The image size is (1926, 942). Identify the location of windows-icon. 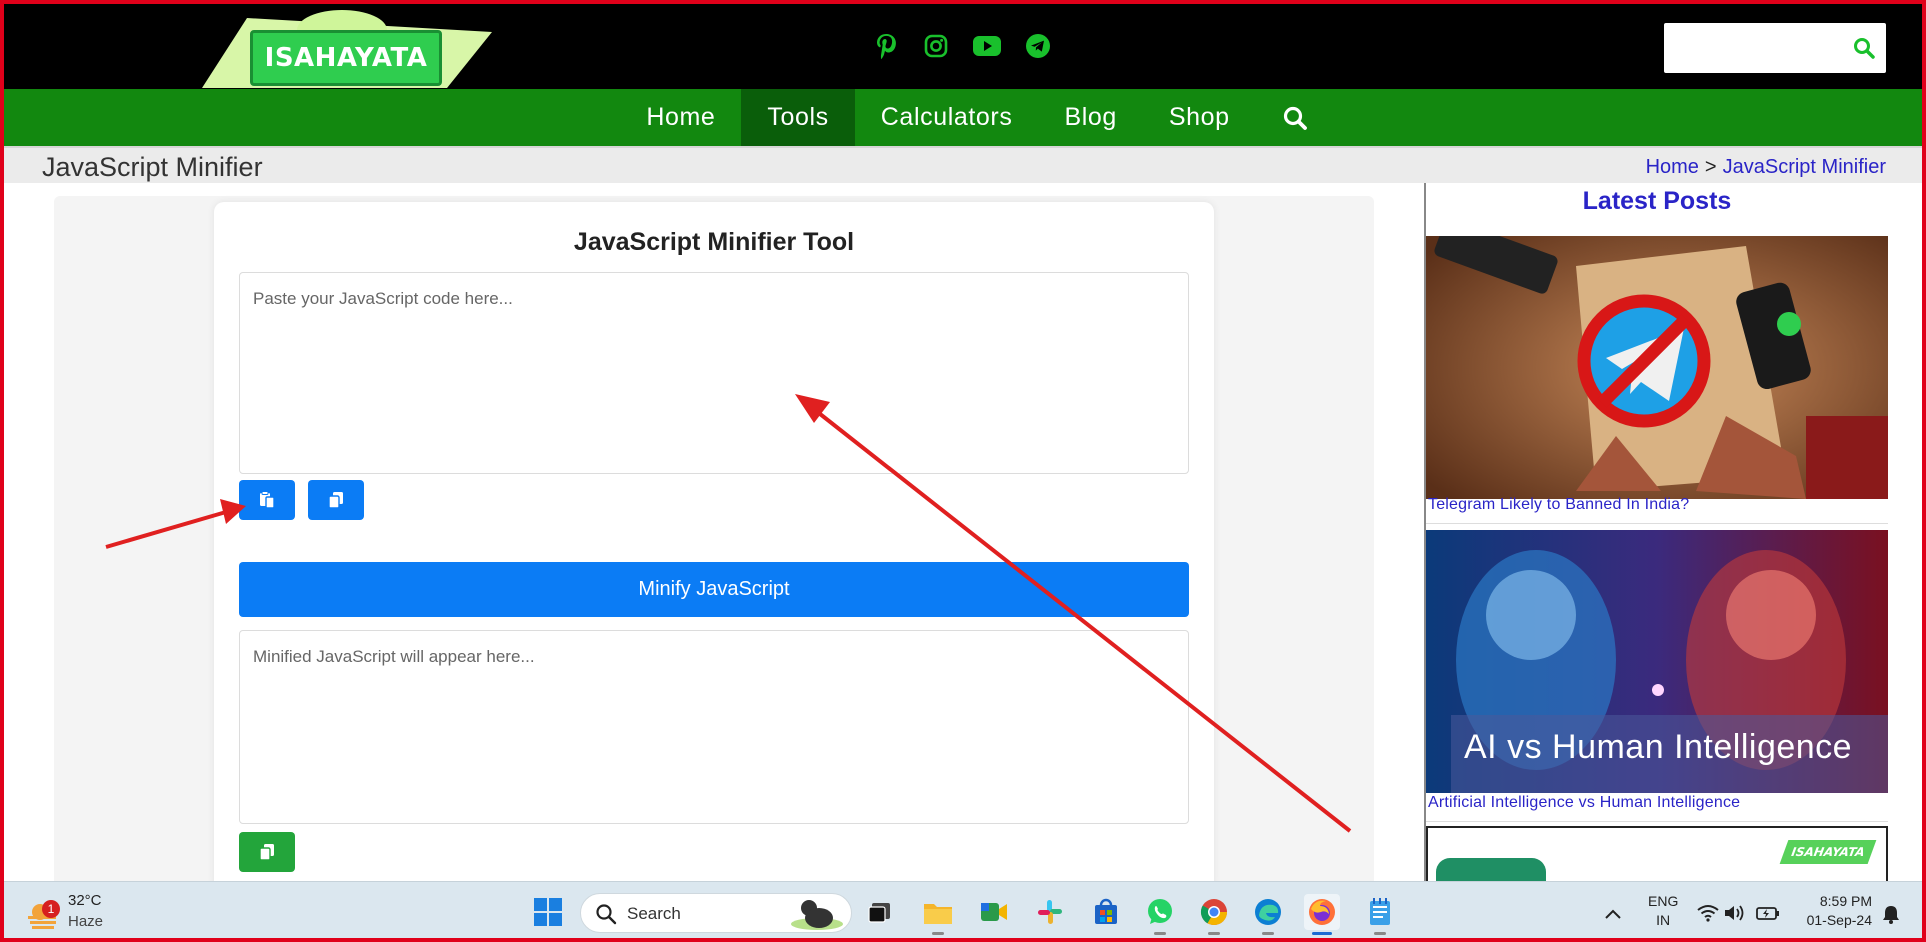
(548, 912).